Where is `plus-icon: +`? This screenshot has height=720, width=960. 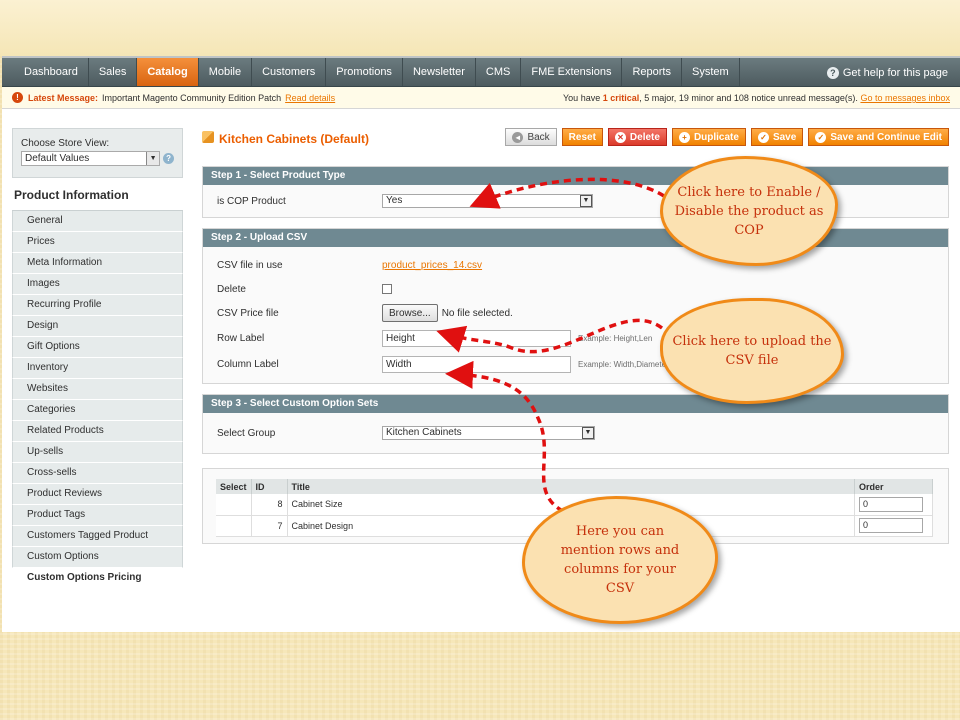
plus-icon: + is located at coordinates (684, 137).